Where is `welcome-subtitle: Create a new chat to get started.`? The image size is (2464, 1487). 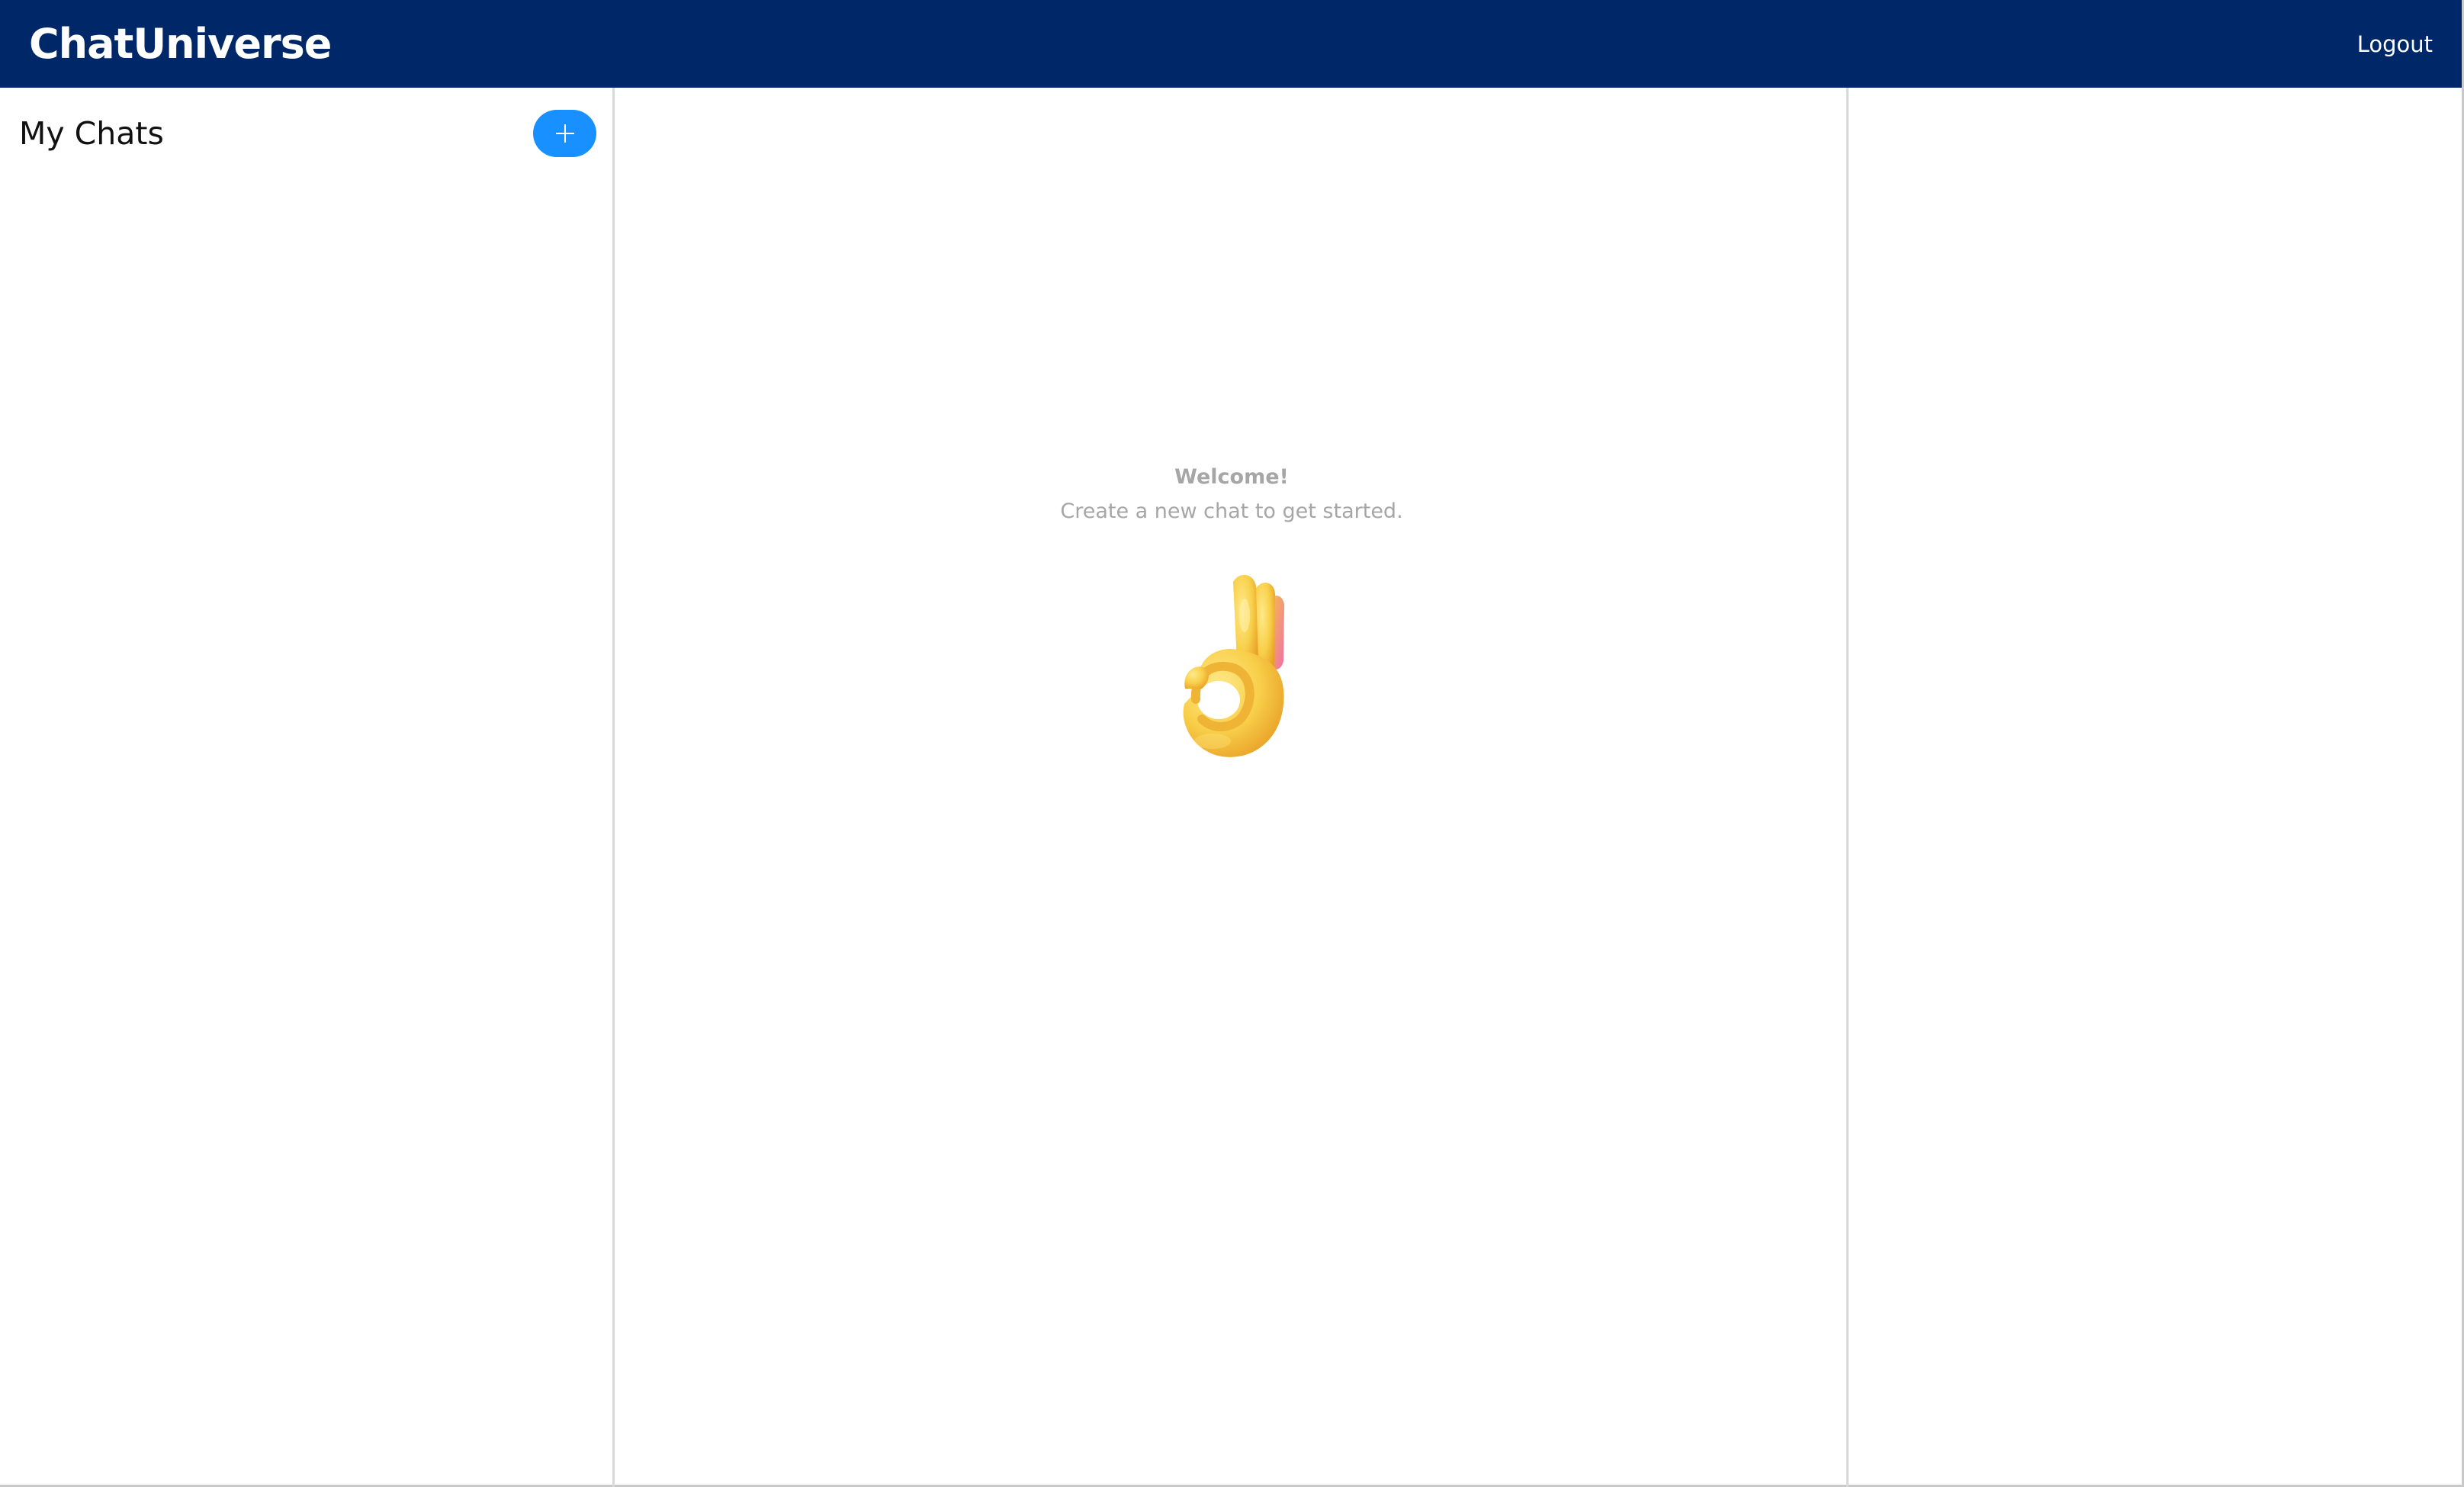
welcome-subtitle: Create a new chat to get started. is located at coordinates (1231, 511).